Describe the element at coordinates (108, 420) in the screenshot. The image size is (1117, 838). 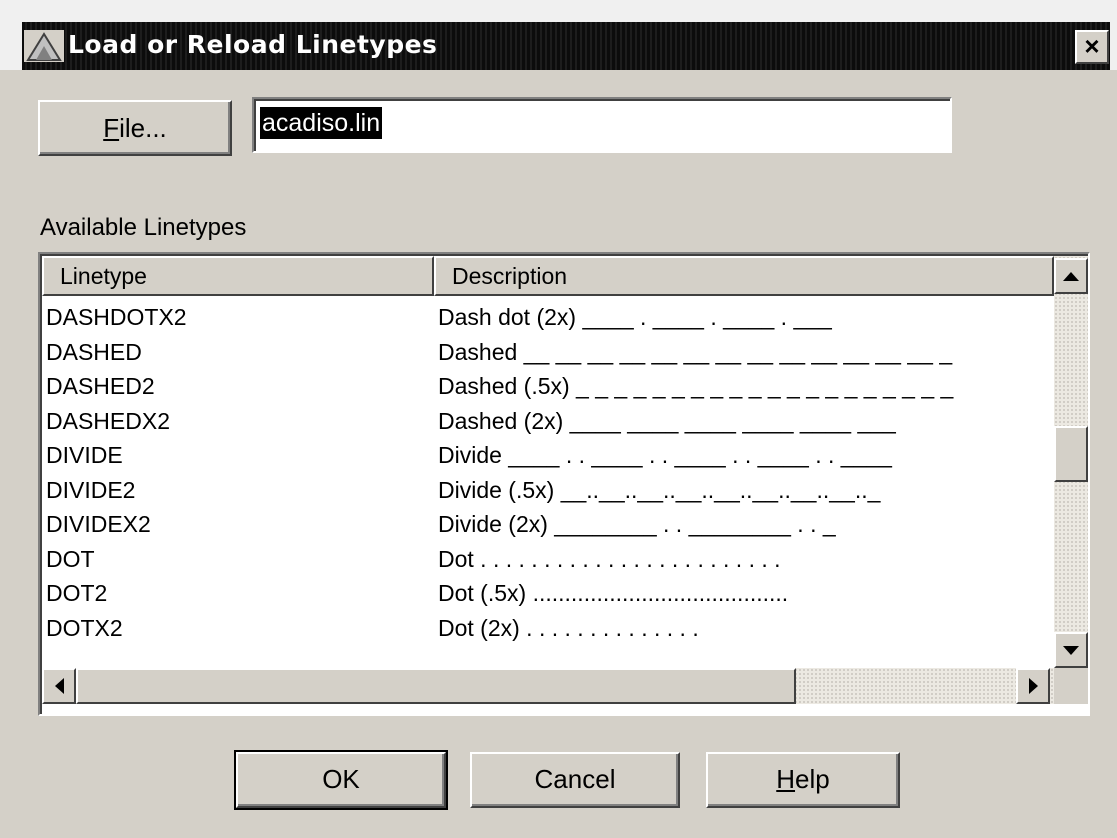
I see `linetype-cell: DASHEDX2` at that location.